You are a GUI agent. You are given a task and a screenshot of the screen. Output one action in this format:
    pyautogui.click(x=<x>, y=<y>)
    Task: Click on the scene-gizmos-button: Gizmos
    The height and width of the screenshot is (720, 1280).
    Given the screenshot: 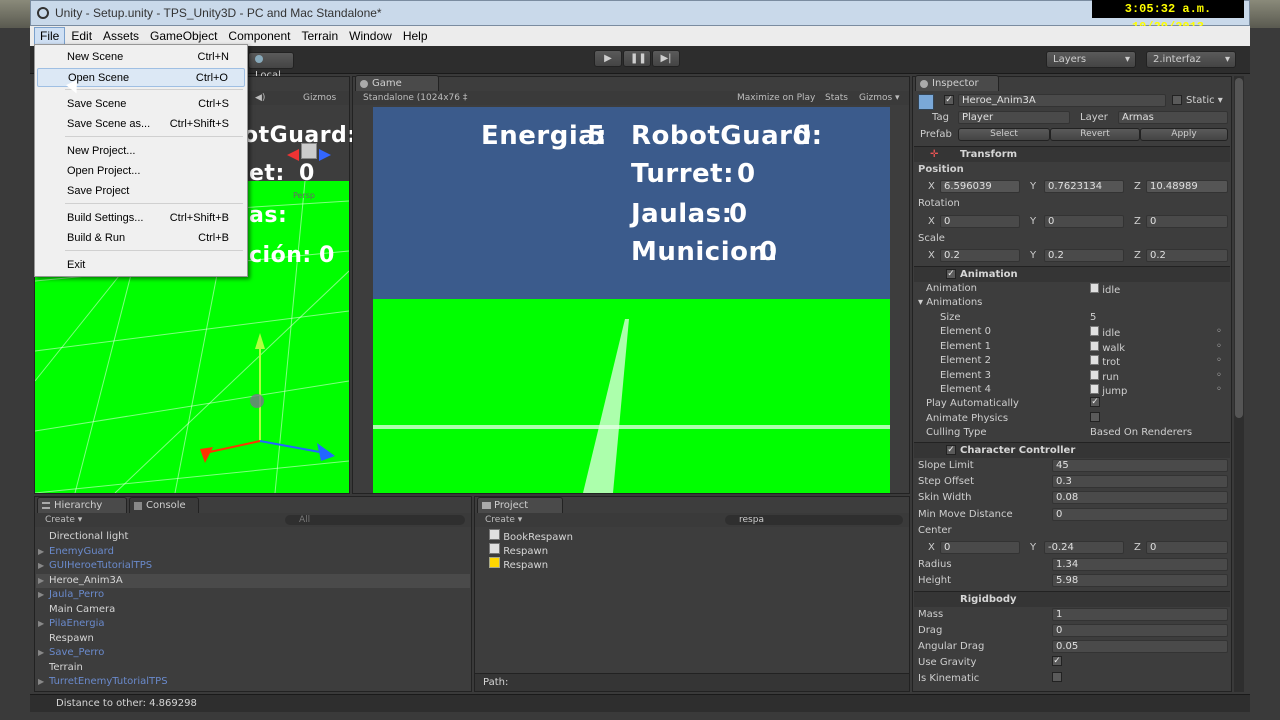 What is the action you would take?
    pyautogui.click(x=319, y=98)
    